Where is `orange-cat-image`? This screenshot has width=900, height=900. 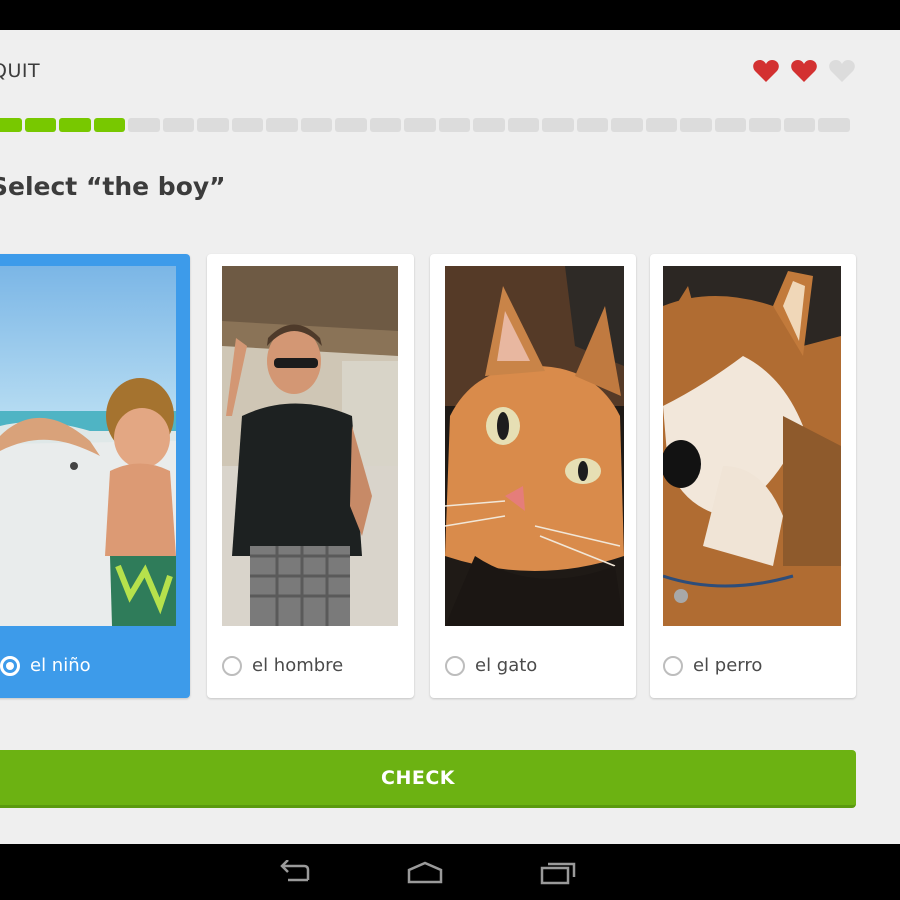
orange-cat-image is located at coordinates (534, 446).